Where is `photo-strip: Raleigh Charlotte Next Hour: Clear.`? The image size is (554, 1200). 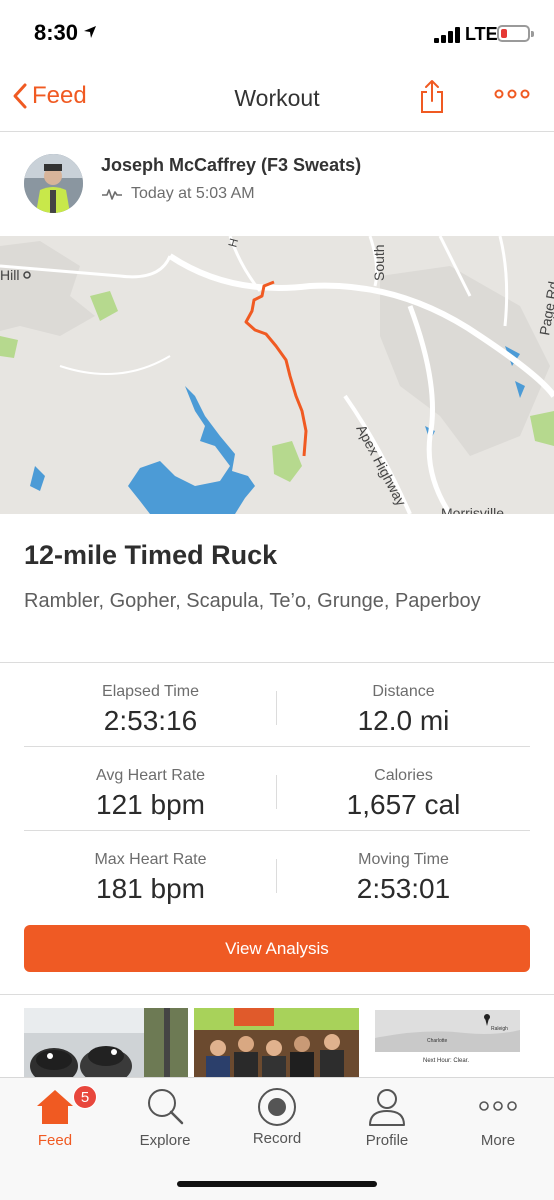 photo-strip: Raleigh Charlotte Next Hour: Clear. is located at coordinates (277, 1043).